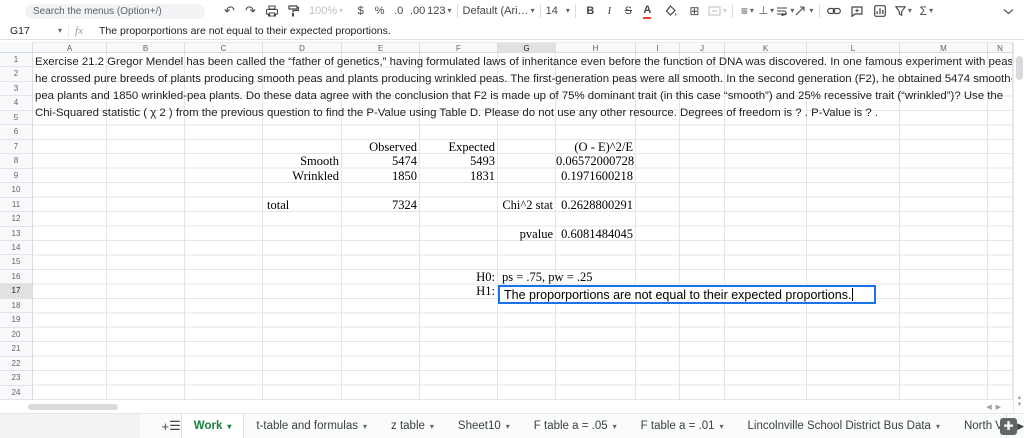  Describe the element at coordinates (459, 277) in the screenshot. I see `cell-F16: H0:` at that location.